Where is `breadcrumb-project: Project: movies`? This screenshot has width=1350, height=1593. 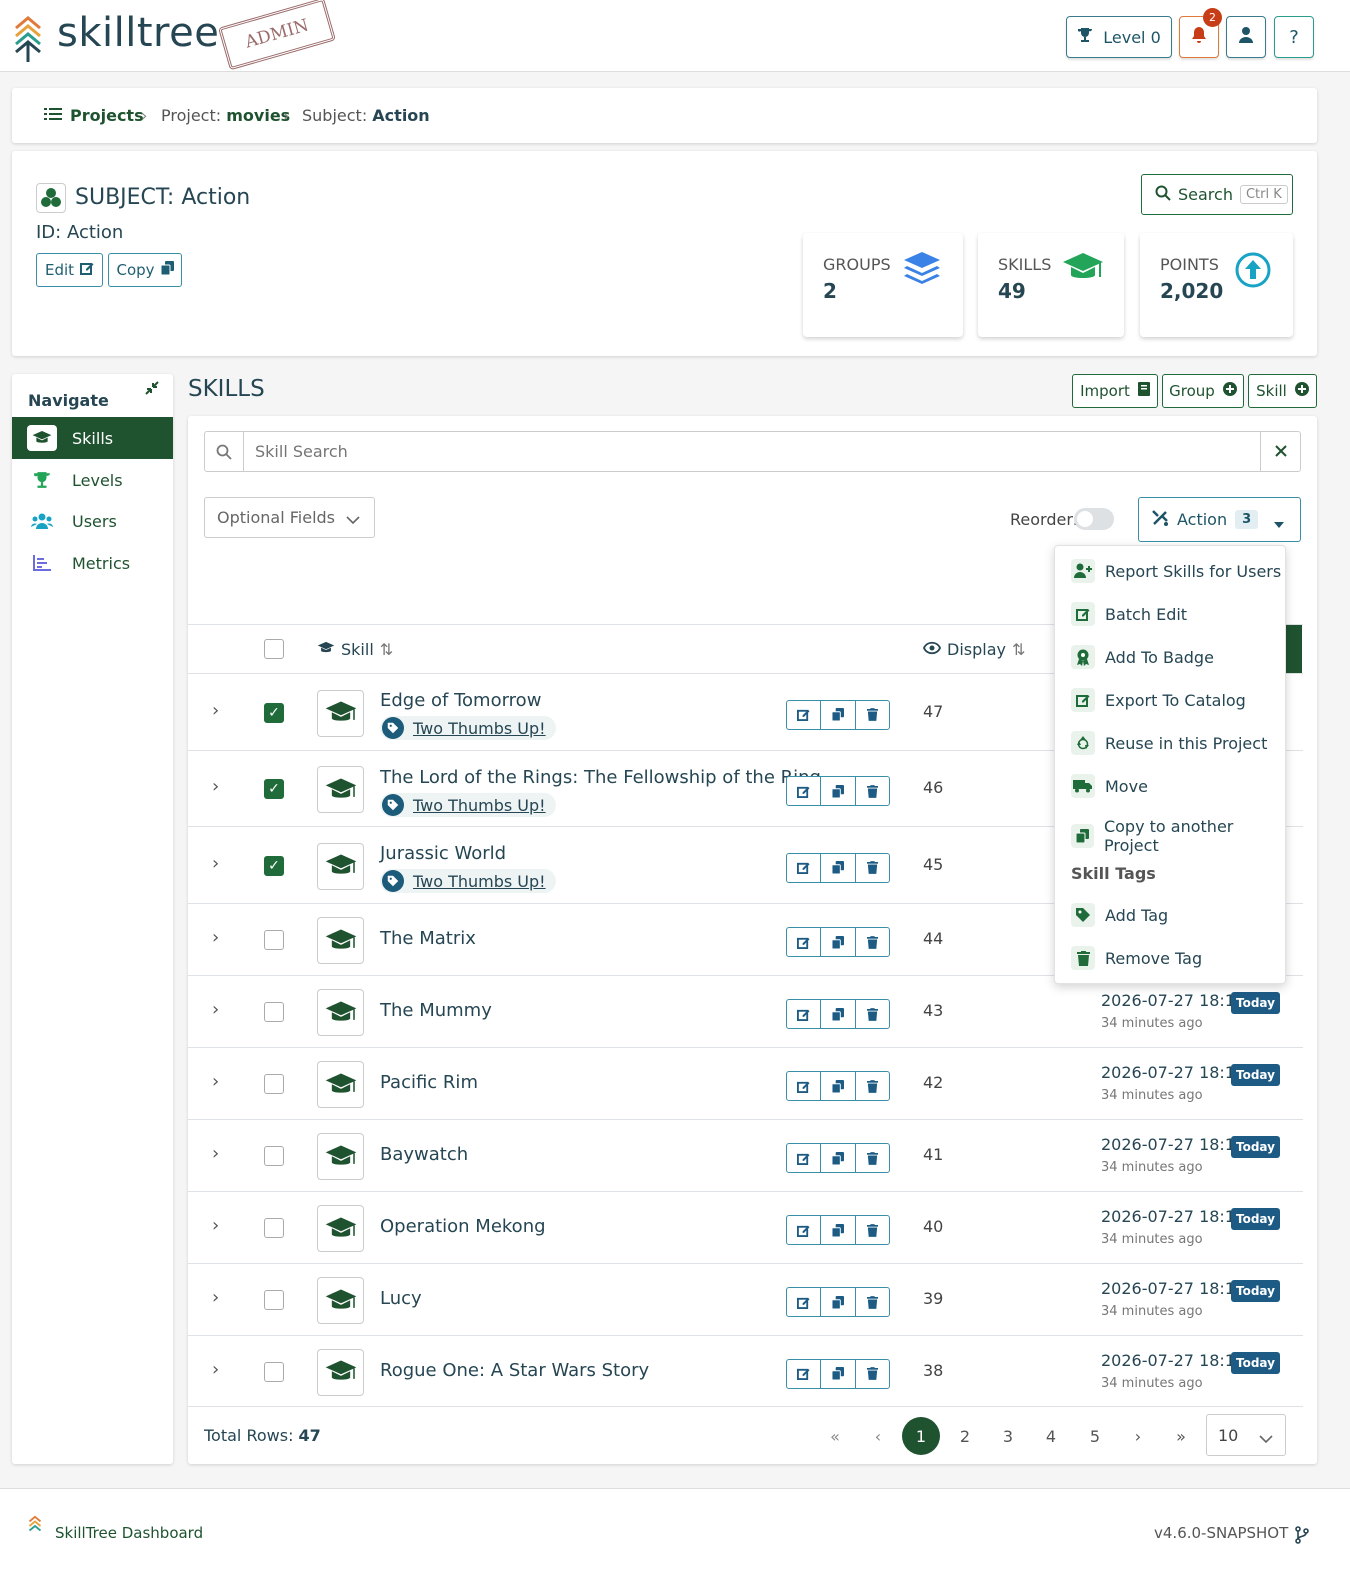
breadcrumb-project: Project: movies is located at coordinates (225, 115).